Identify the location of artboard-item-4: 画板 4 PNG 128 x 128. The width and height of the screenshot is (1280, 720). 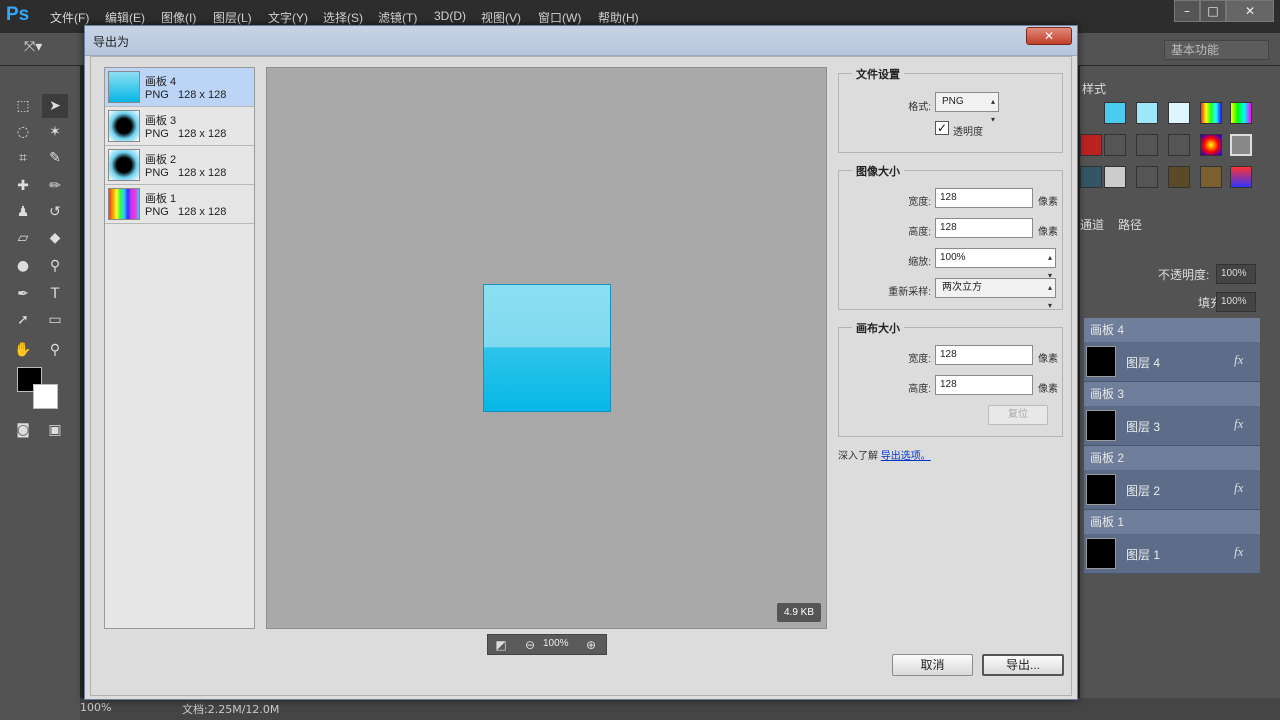
(179, 87).